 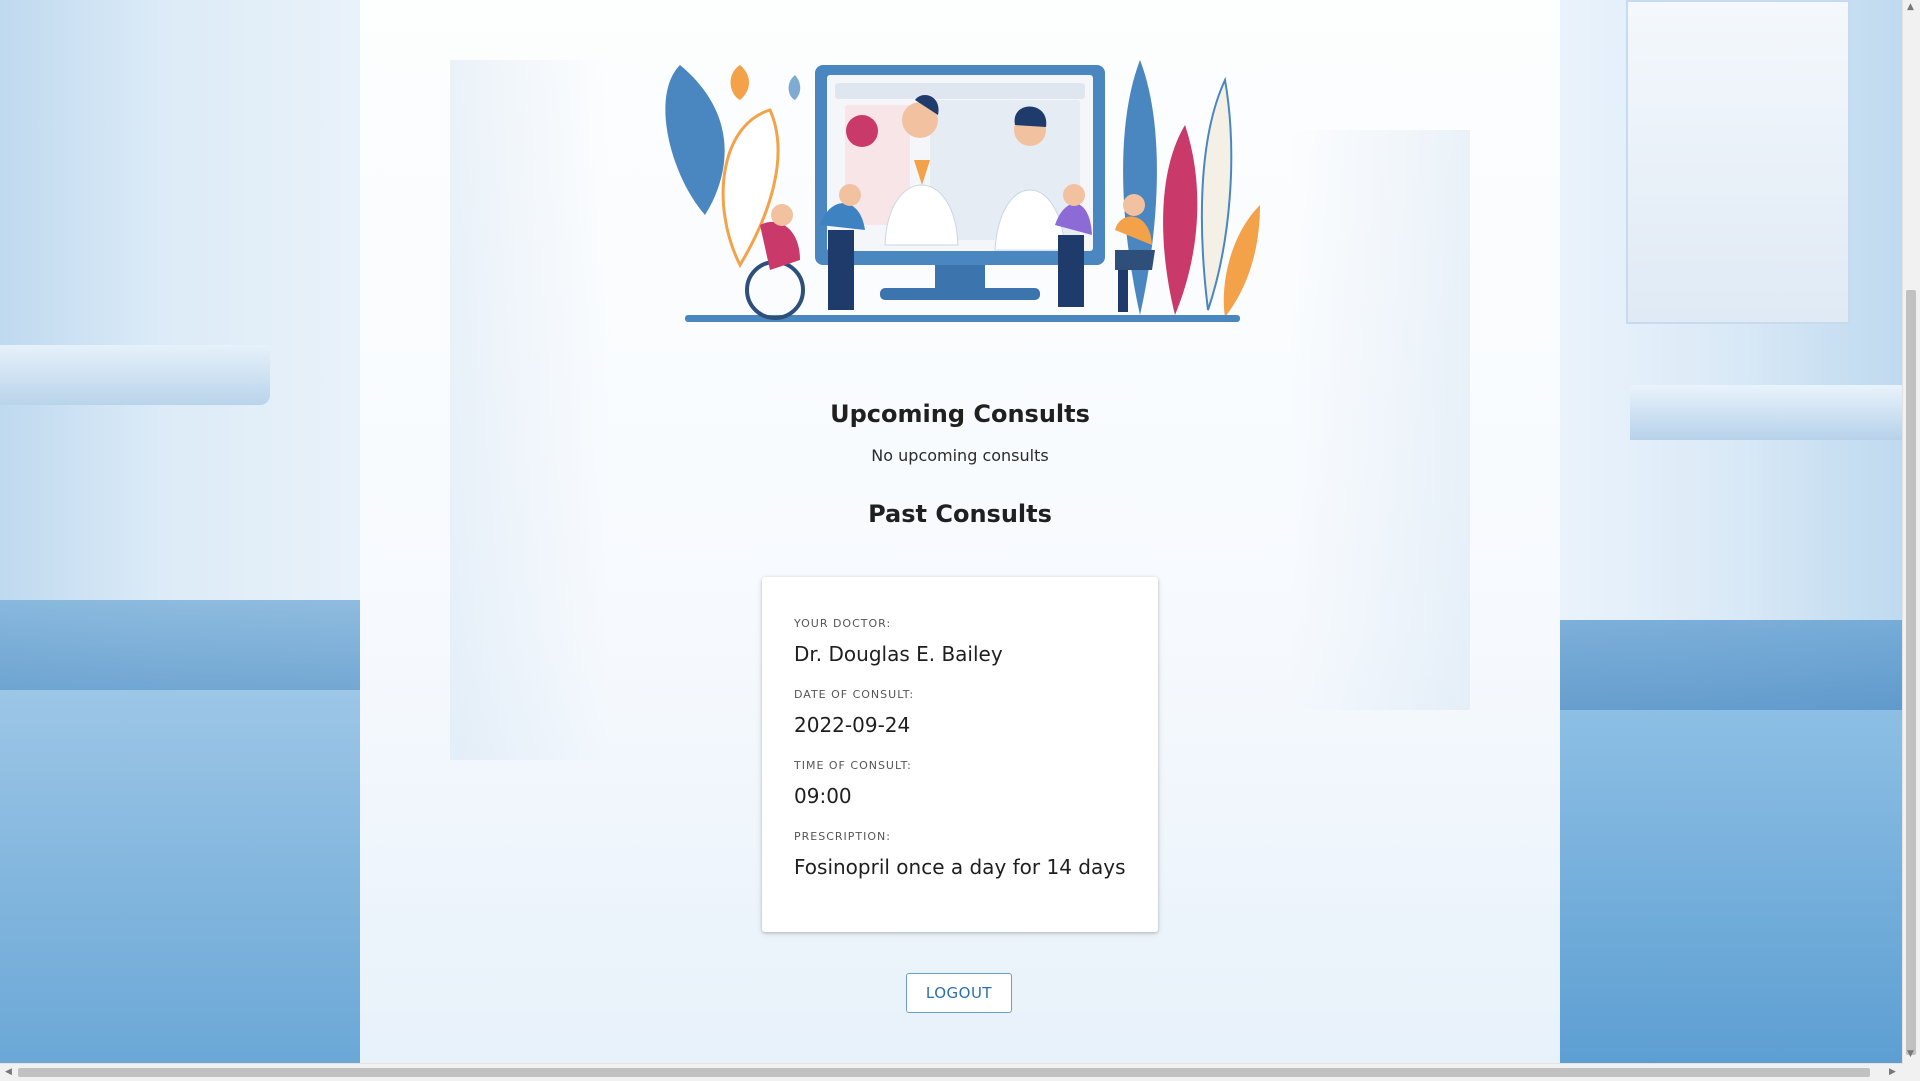 I want to click on horizontal-scrollbar: ◀ ▶, so click(x=960, y=1072).